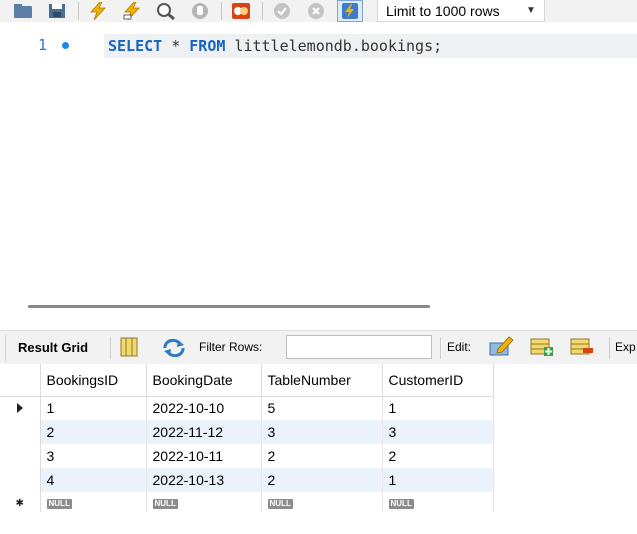  I want to click on chevron-down-icon: ▼, so click(531, 10).